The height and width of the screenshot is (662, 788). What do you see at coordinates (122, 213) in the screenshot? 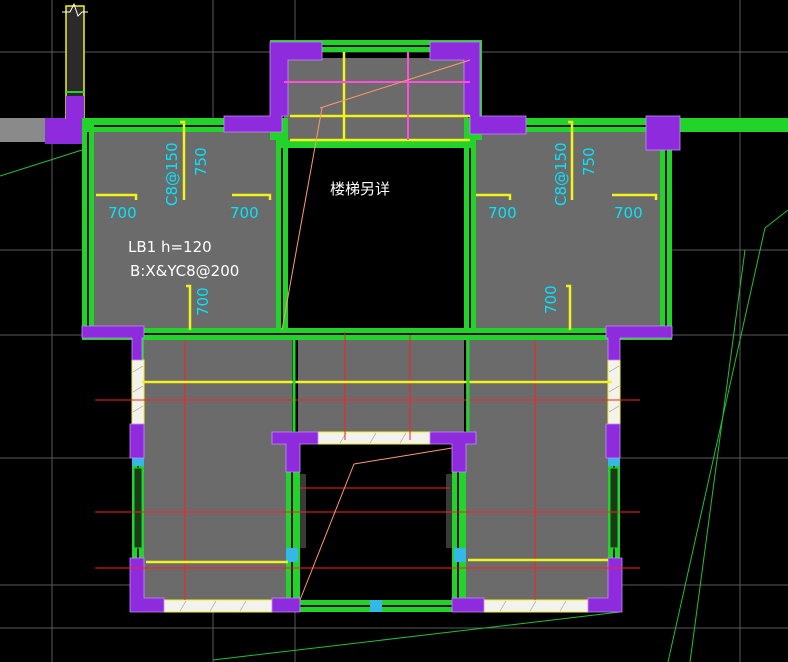
I see `left-dim-a: 700` at bounding box center [122, 213].